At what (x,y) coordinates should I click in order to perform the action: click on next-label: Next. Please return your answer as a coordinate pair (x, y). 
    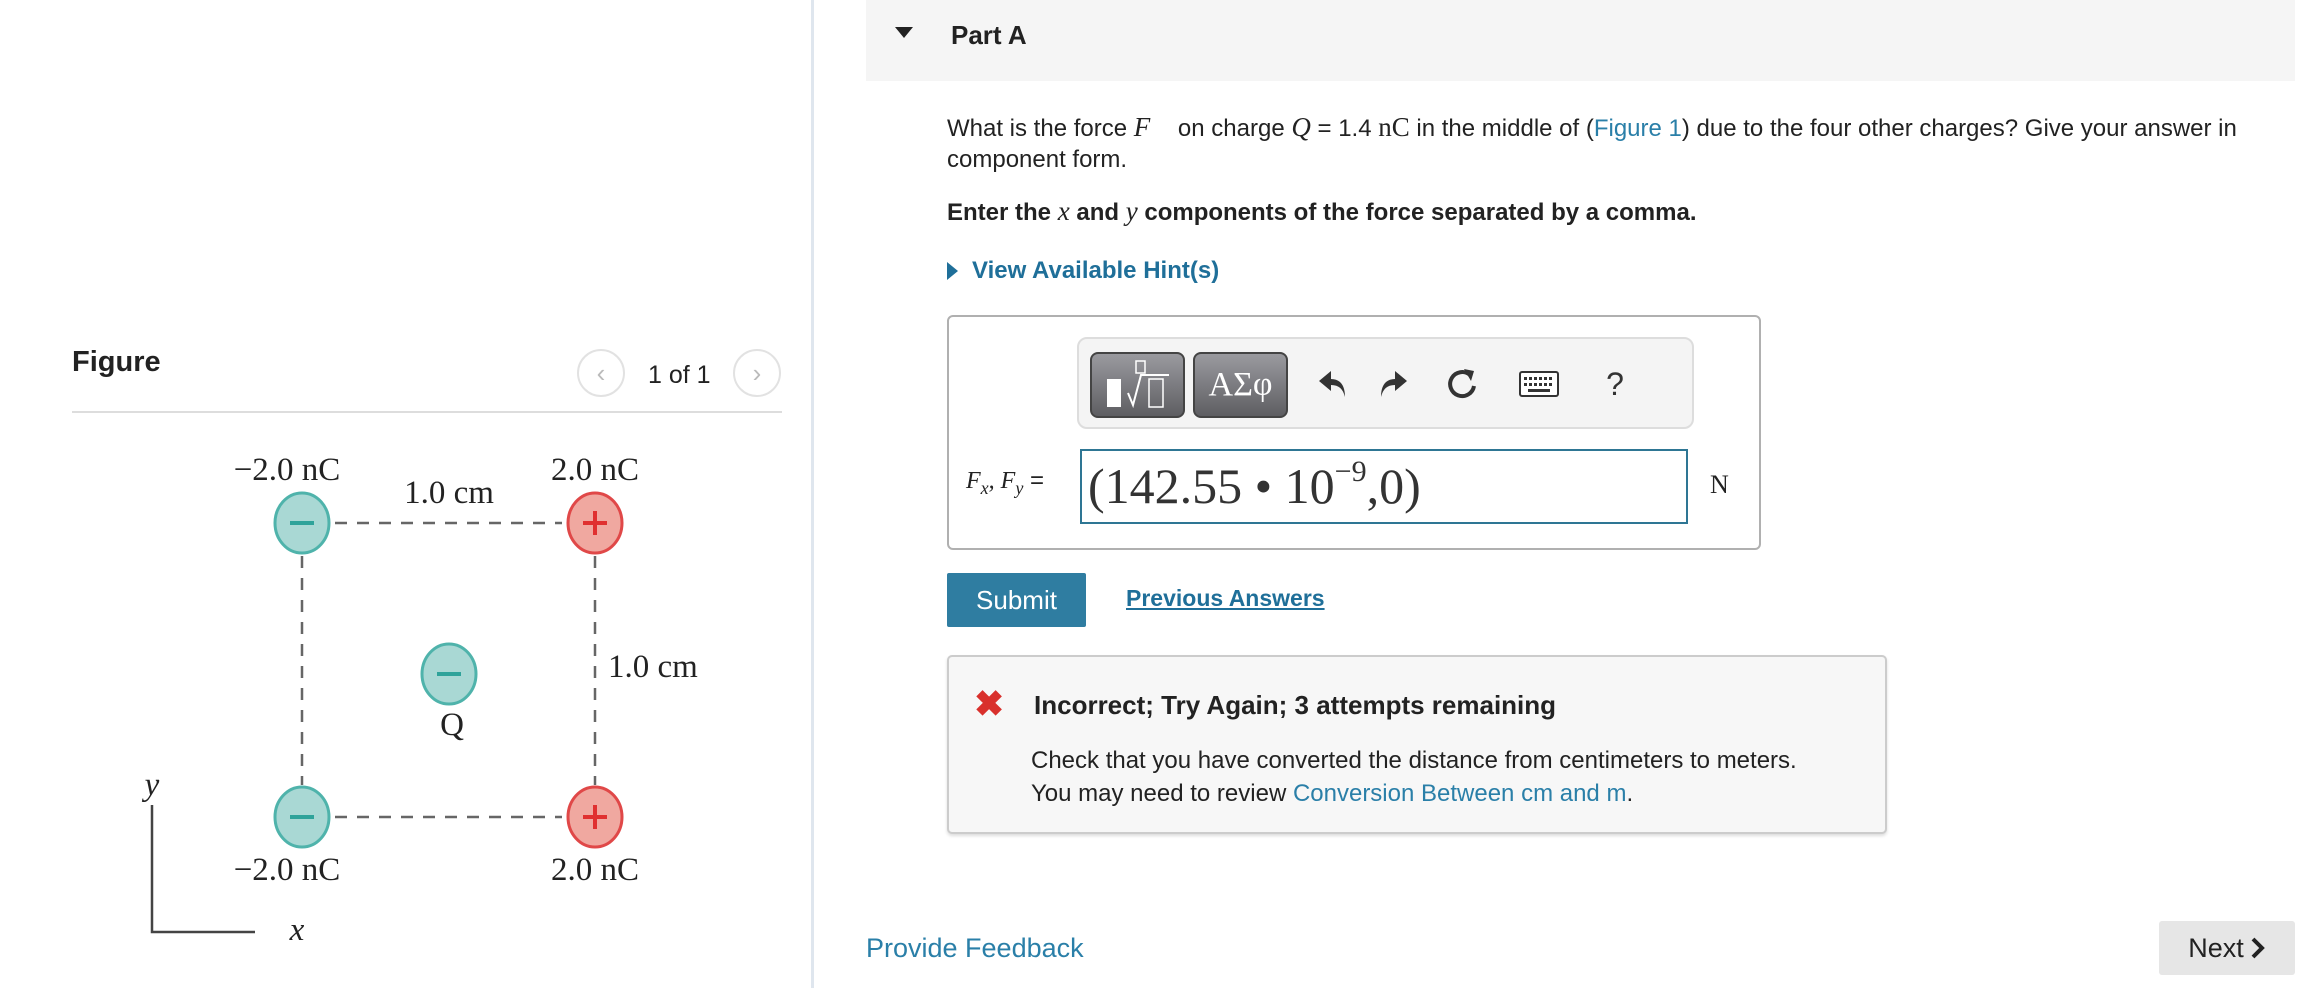
    Looking at the image, I should click on (2216, 947).